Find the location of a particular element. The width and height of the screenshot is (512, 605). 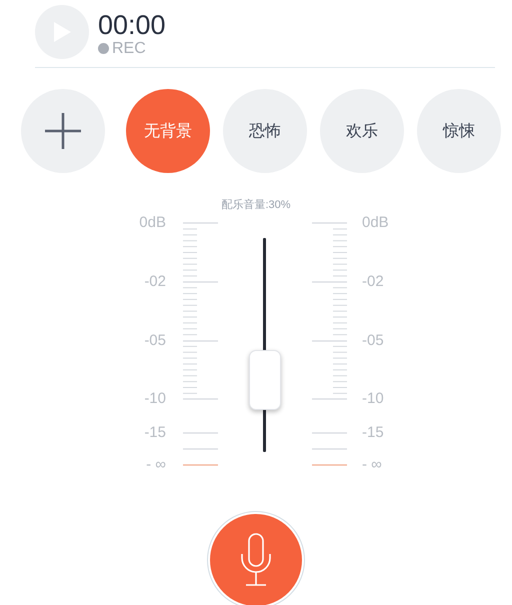

record-button is located at coordinates (256, 559).